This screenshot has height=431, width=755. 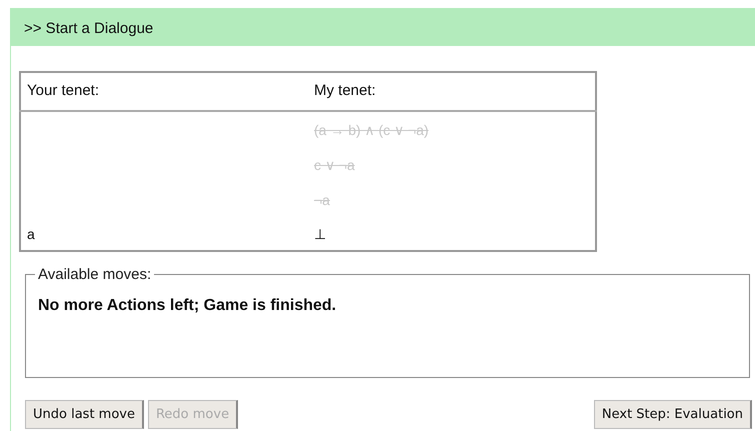 I want to click on table-cell: a, so click(x=164, y=233).